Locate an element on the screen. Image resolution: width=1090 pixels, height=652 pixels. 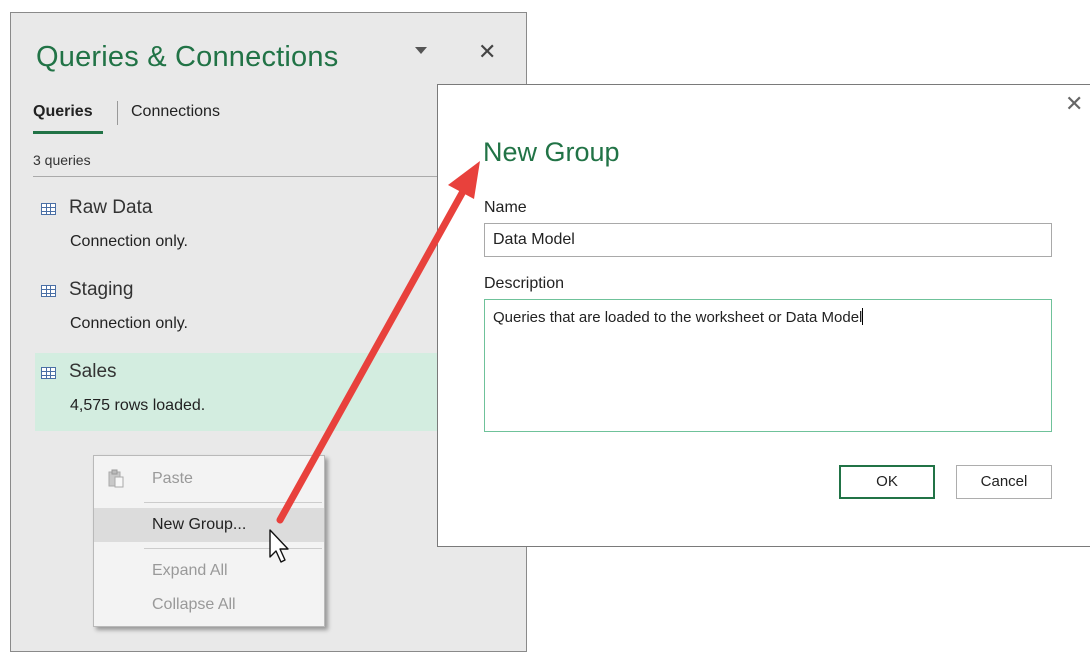
menu-item-collapse-all: Collapse All is located at coordinates (209, 605).